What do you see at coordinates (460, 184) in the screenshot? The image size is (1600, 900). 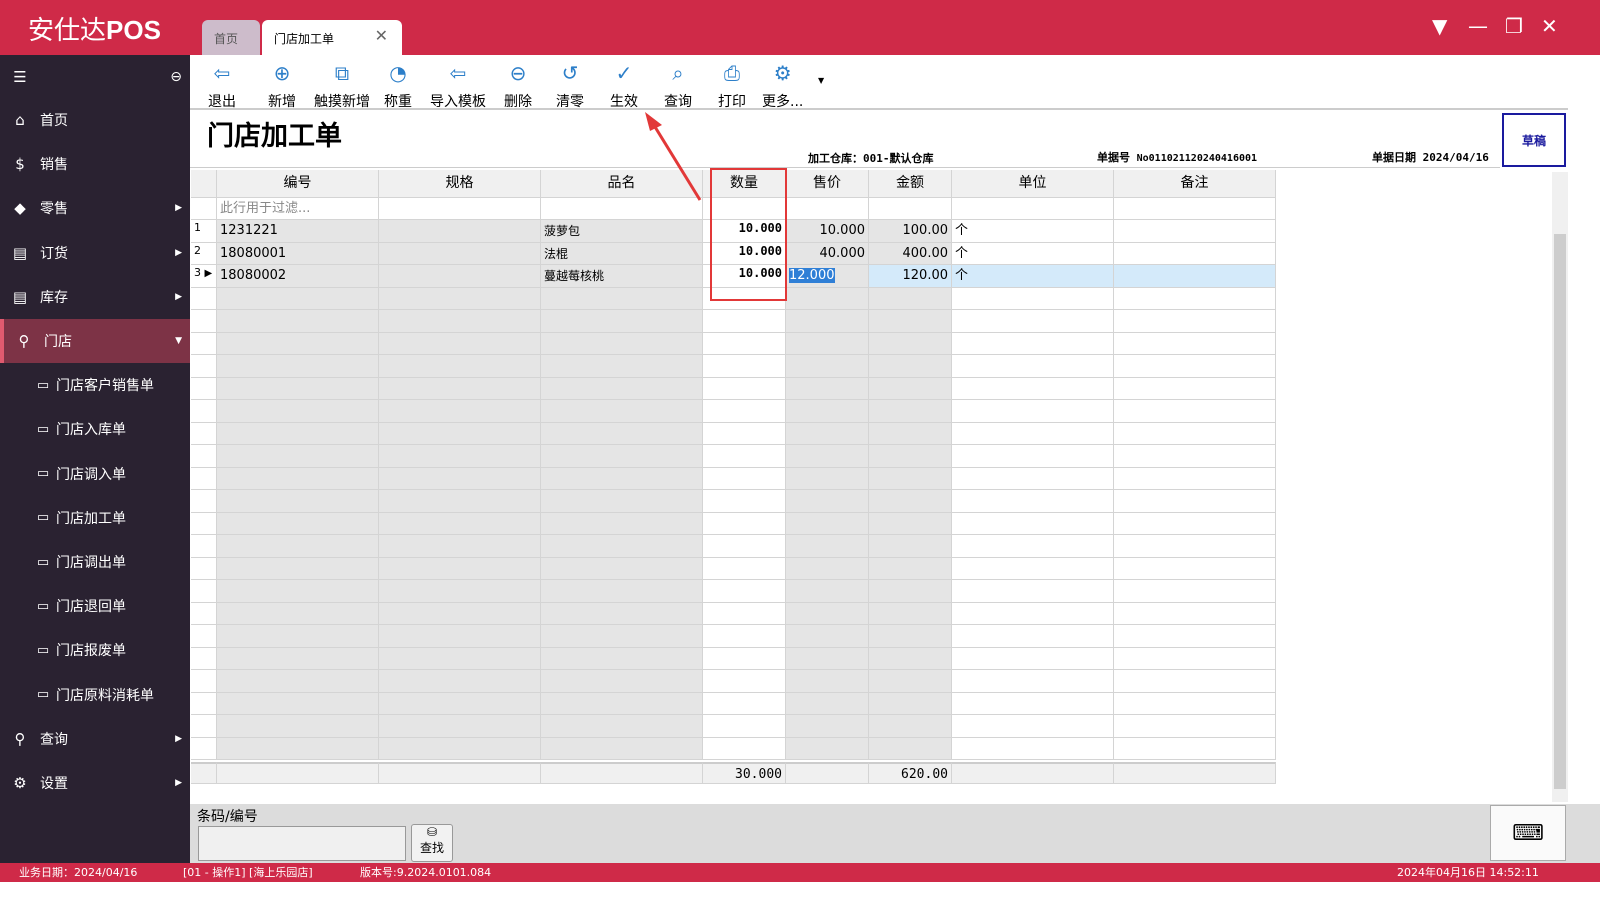 I see `column-header: 规格` at bounding box center [460, 184].